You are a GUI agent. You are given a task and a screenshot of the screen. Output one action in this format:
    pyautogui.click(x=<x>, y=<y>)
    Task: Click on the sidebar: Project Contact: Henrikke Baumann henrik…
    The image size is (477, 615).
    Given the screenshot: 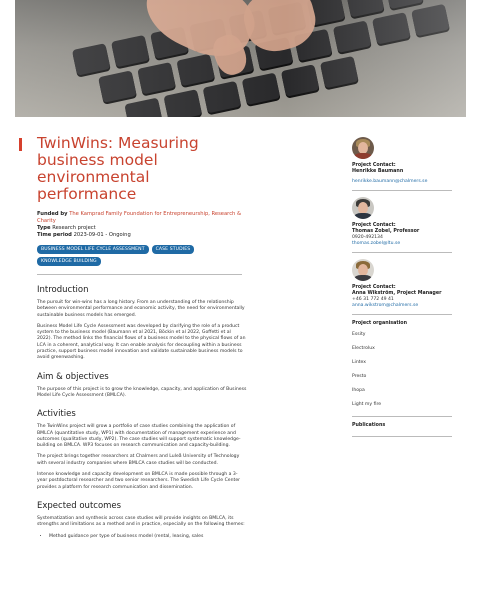 What is the action you would take?
    pyautogui.click(x=402, y=290)
    